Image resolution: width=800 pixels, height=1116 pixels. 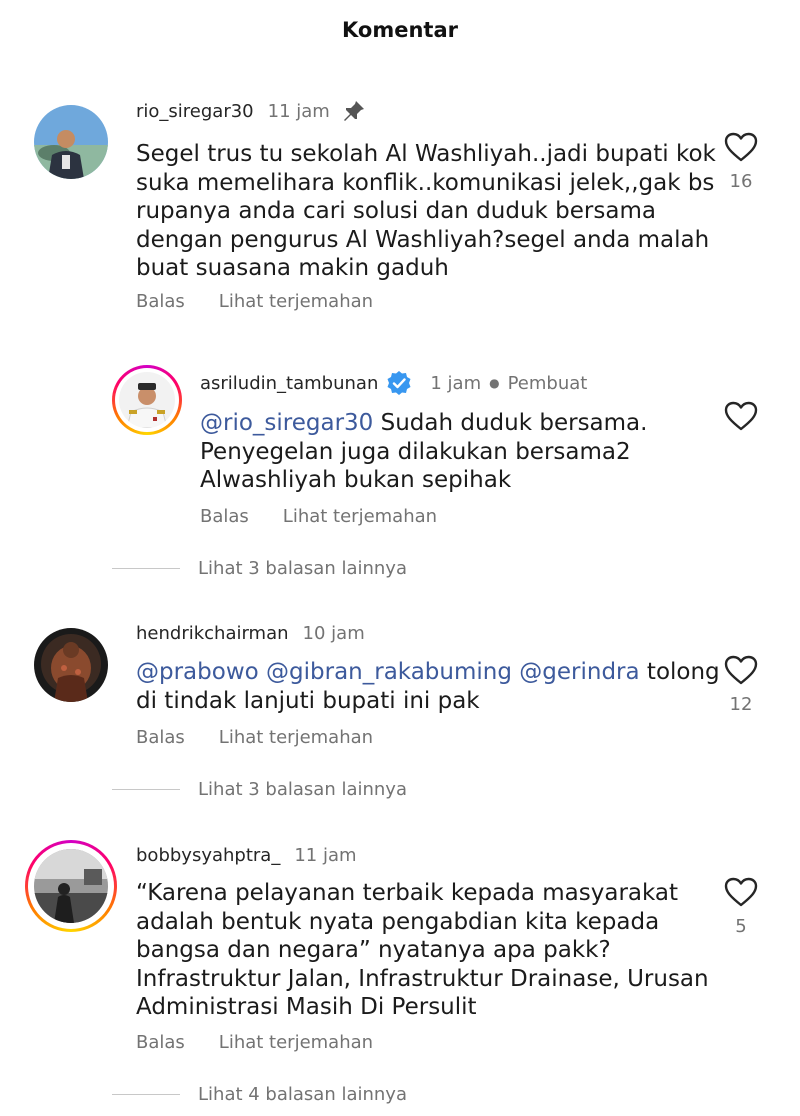 I want to click on pin-icon, so click(x=354, y=111).